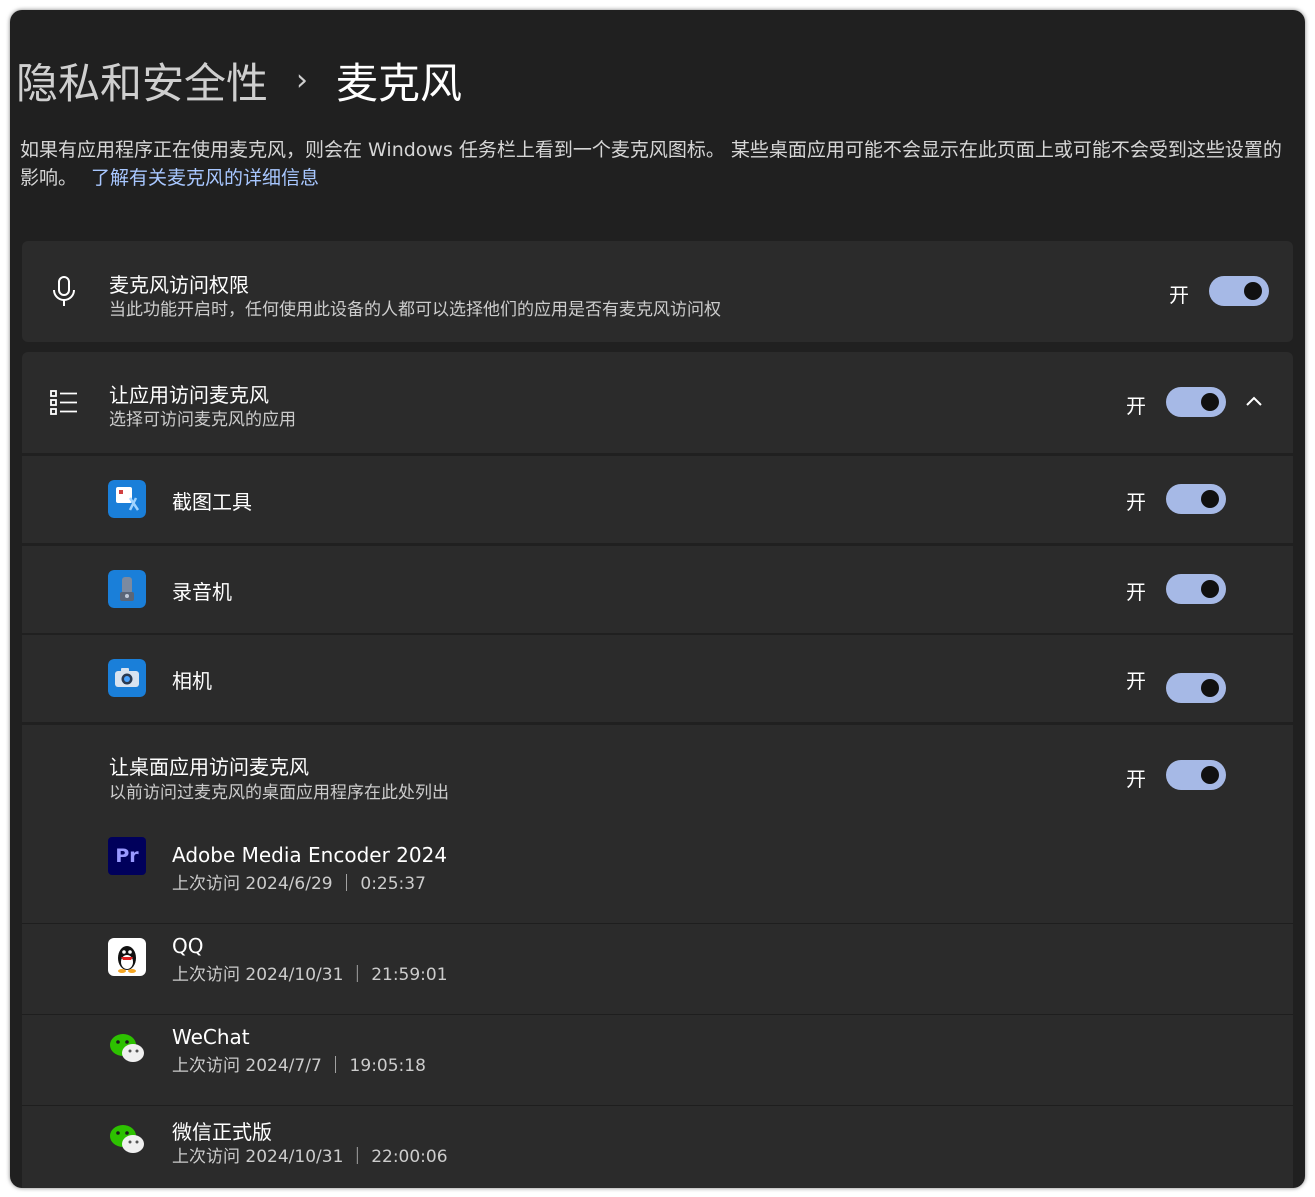 This screenshot has width=1315, height=1197. I want to click on mic-access-toggle, so click(1239, 291).